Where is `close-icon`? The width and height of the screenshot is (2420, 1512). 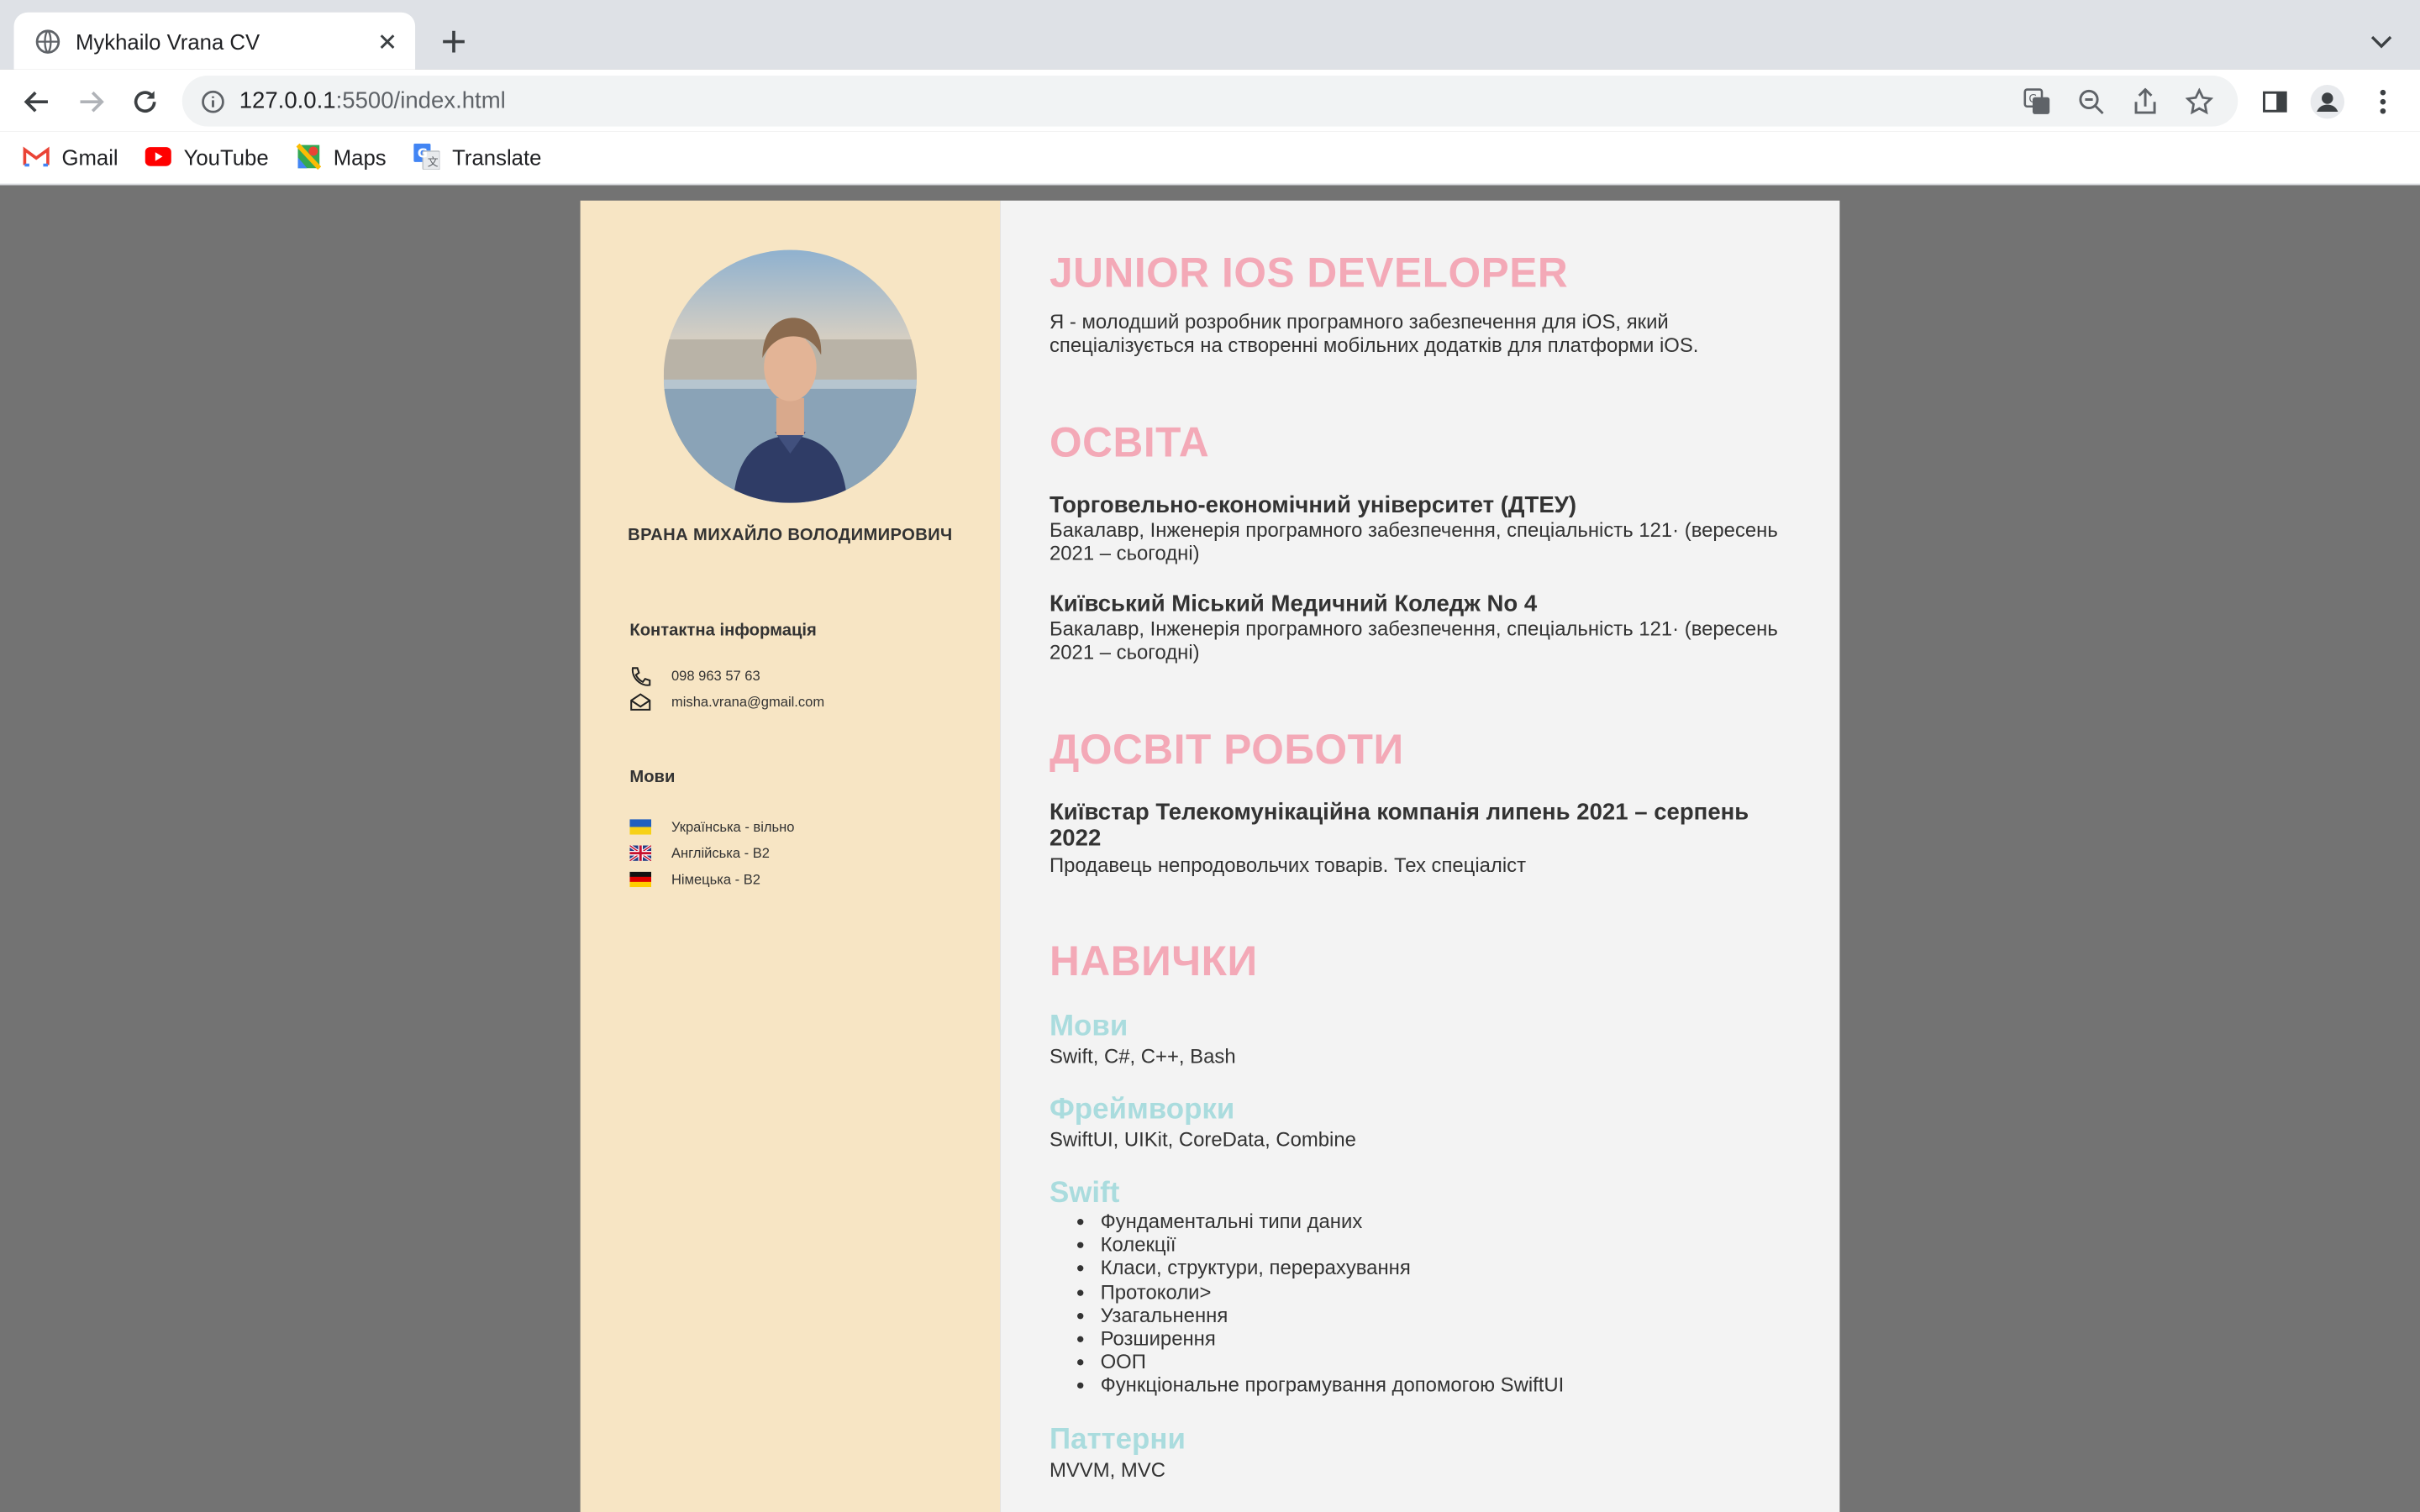
close-icon is located at coordinates (387, 41).